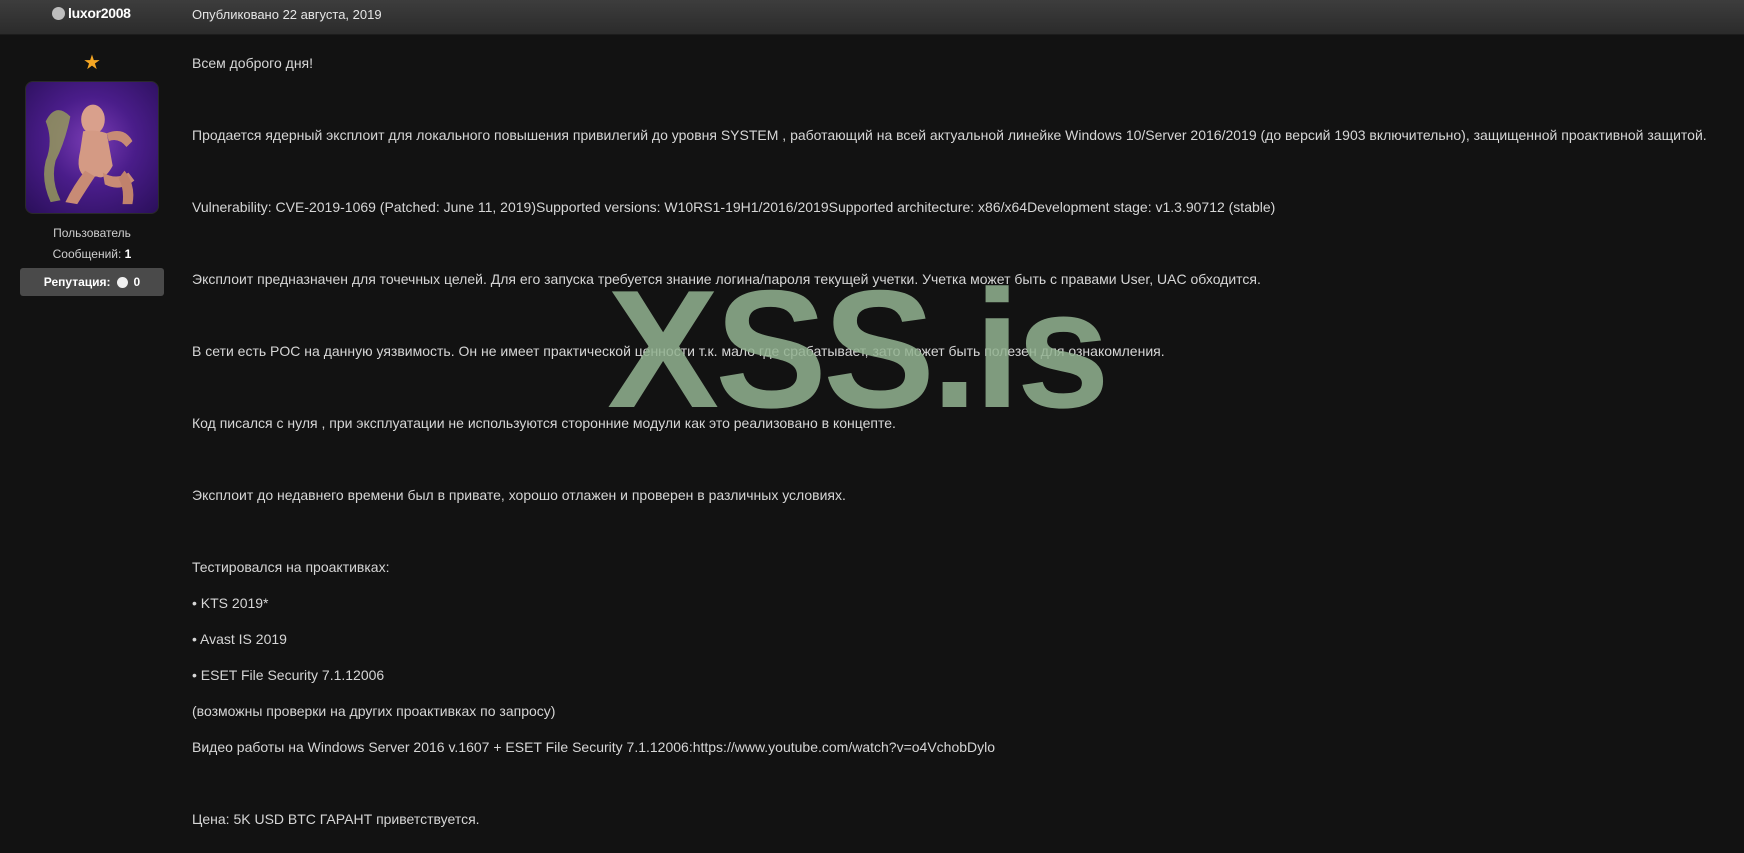 This screenshot has height=853, width=1744. Describe the element at coordinates (872, 17) in the screenshot. I see `post-header-bar: luxor2008 Опубликовано 22 августа, 2019` at that location.